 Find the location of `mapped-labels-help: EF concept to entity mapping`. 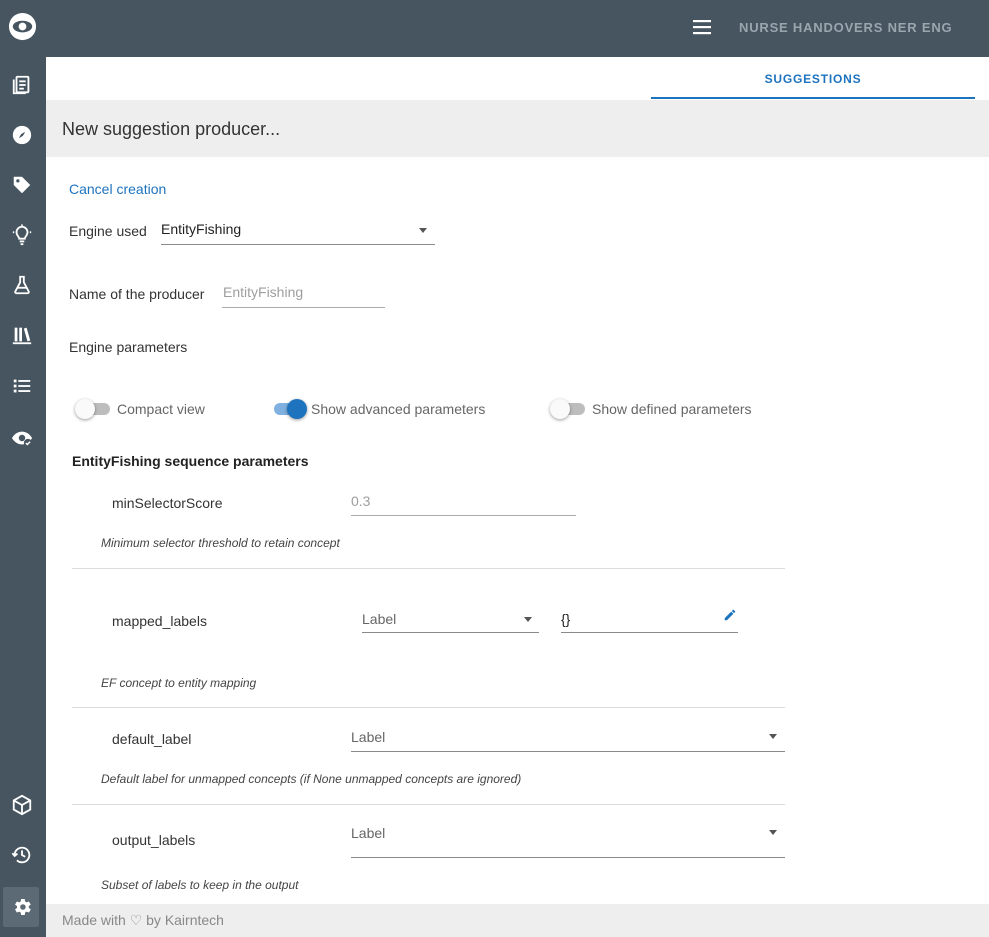

mapped-labels-help: EF concept to entity mapping is located at coordinates (179, 683).